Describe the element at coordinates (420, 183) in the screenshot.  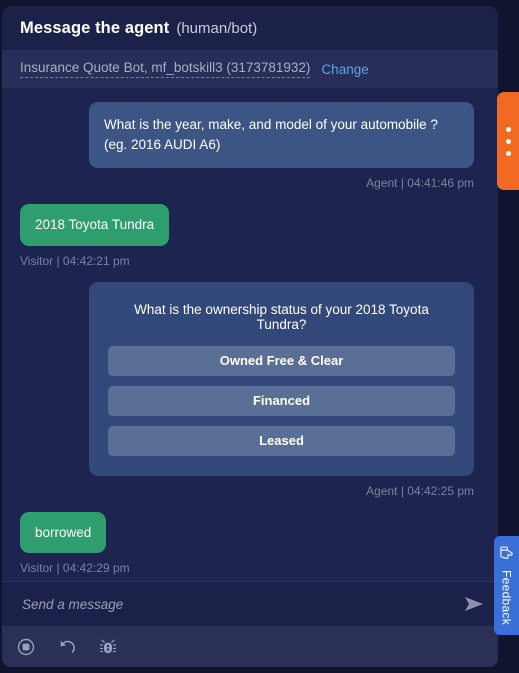
I see `message-meta: Agent | 04:41:46 pm` at that location.